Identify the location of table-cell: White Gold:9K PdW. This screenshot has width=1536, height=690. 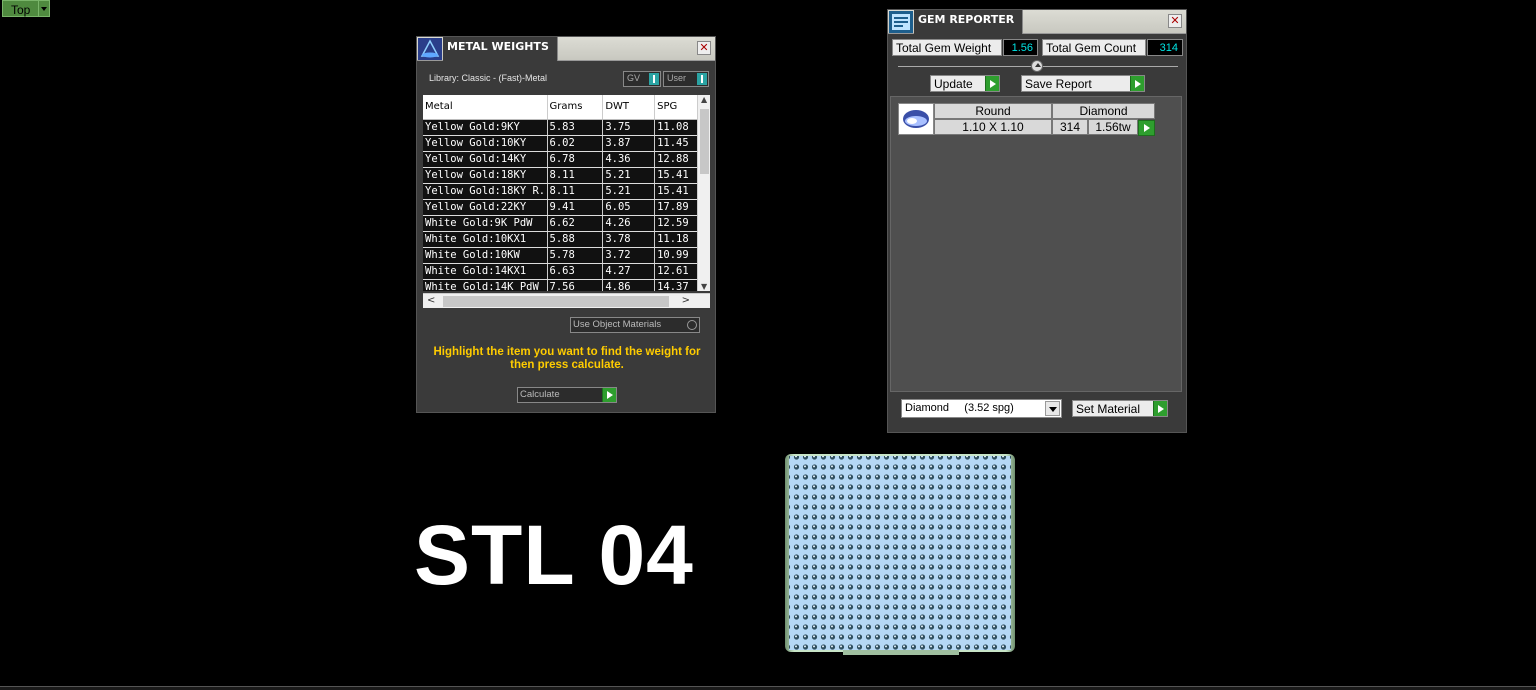
(485, 223).